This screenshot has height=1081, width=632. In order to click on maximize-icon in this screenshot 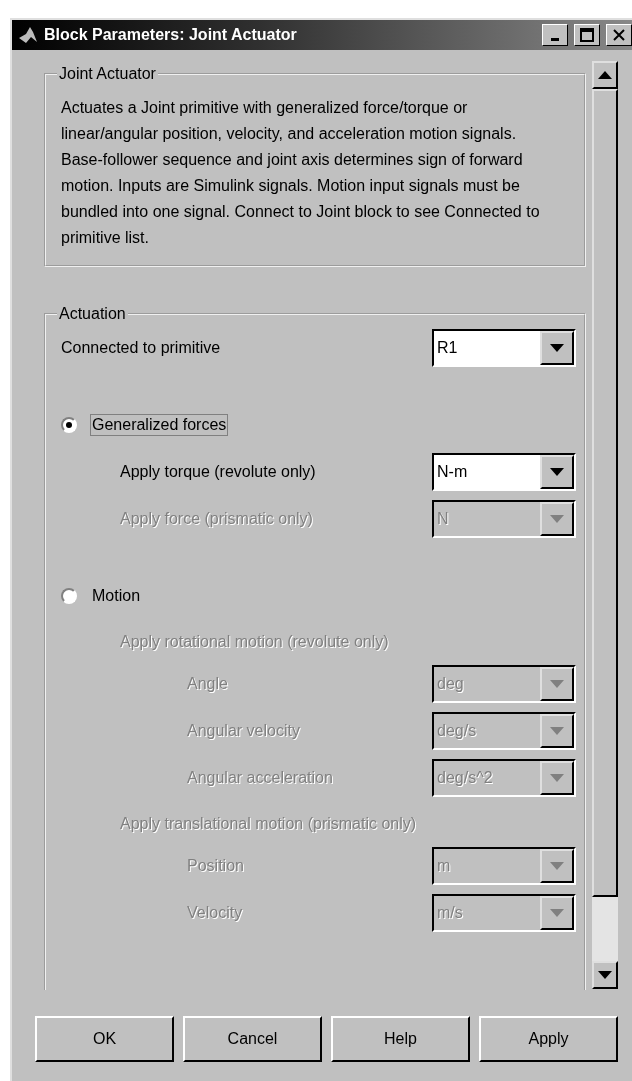, I will do `click(587, 35)`.